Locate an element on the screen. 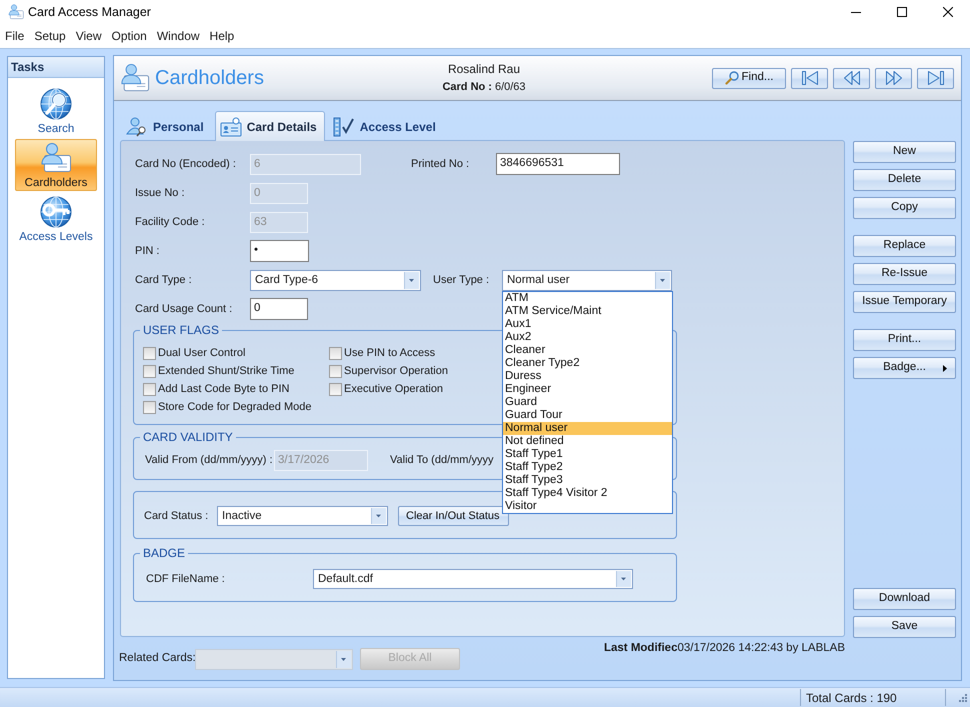 This screenshot has height=707, width=970. size-grip-icon is located at coordinates (963, 698).